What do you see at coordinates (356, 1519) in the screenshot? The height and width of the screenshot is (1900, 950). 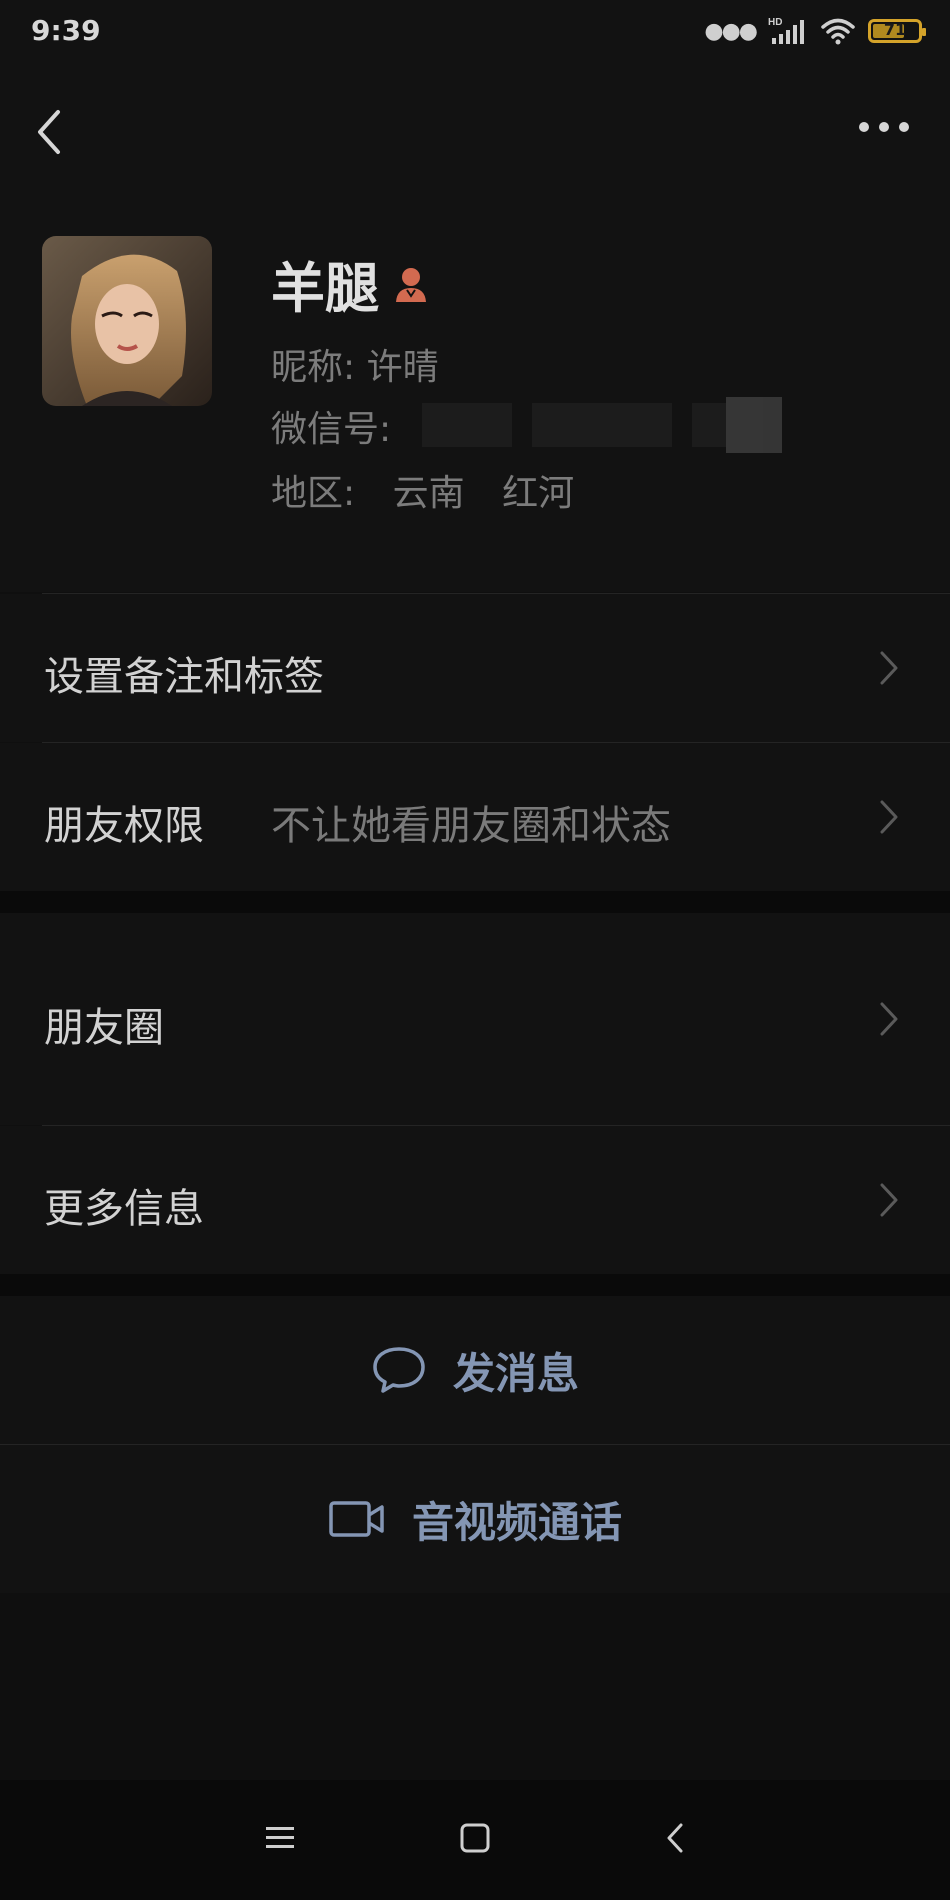 I see `video-camera-icon` at bounding box center [356, 1519].